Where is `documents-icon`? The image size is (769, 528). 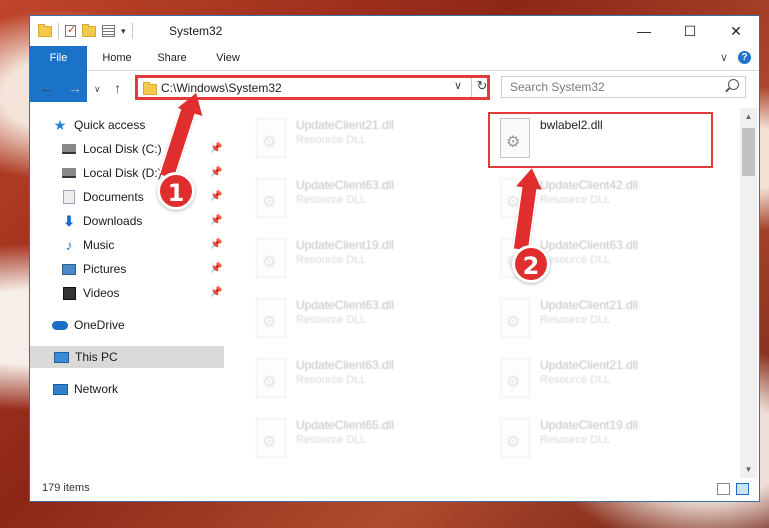
documents-icon is located at coordinates (69, 197).